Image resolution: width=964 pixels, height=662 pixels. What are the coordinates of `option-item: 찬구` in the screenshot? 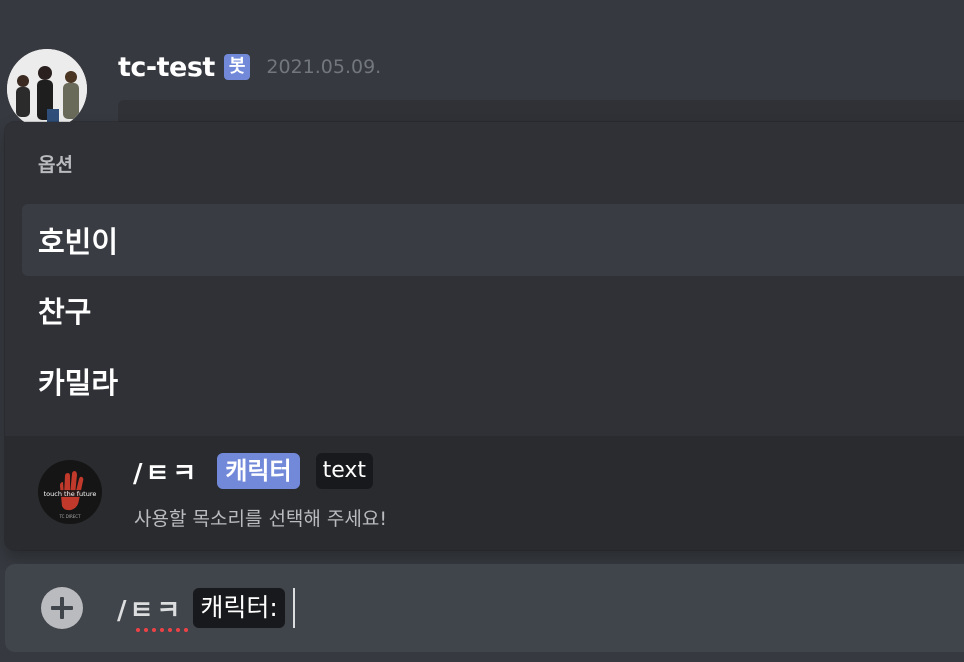 It's located at (493, 310).